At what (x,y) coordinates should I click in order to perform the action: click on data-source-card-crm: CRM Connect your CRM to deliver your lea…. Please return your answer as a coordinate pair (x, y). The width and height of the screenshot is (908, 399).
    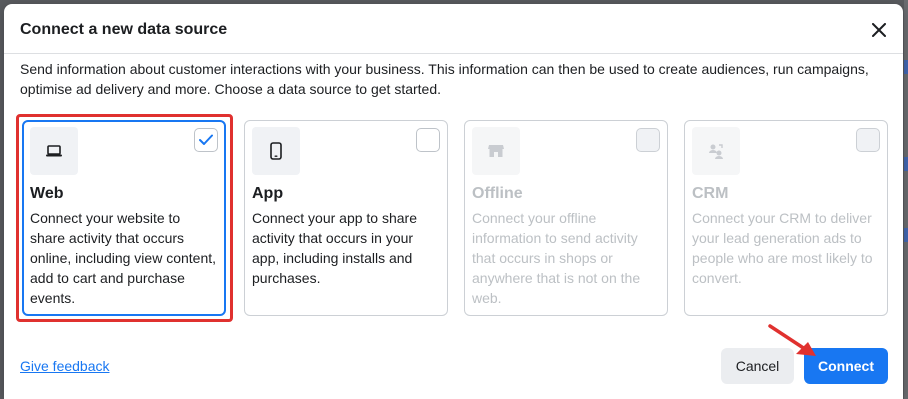
    Looking at the image, I should click on (786, 218).